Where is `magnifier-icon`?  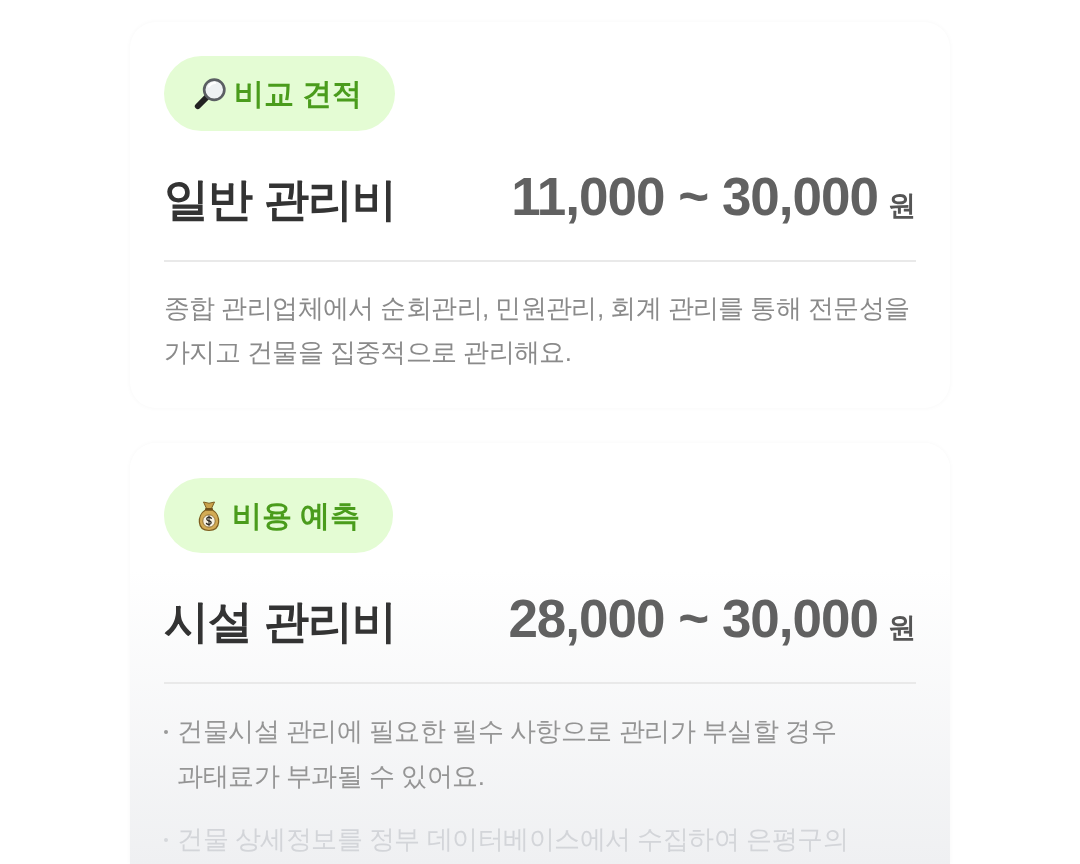
magnifier-icon is located at coordinates (210, 93).